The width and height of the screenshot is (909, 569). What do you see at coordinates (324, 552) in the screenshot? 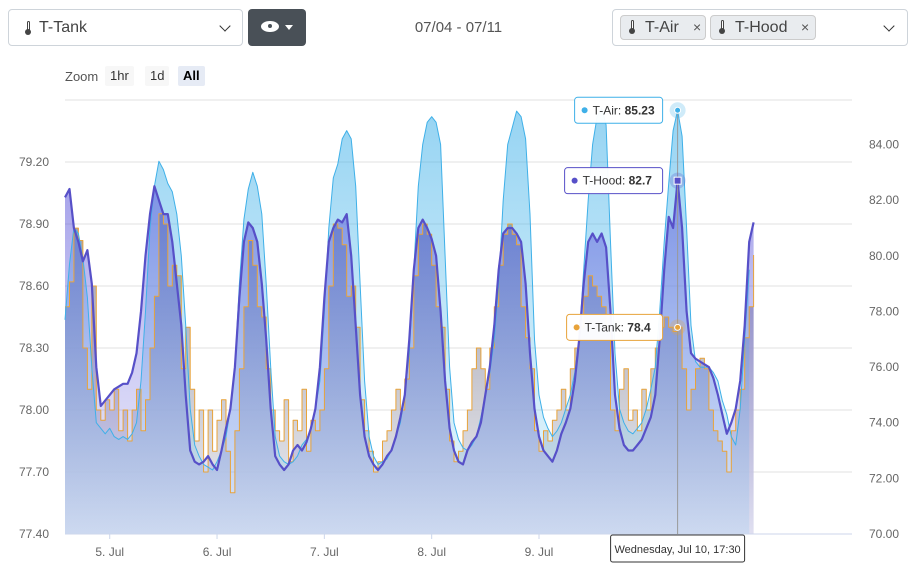
I see `x-tick-label: 7. Jul` at bounding box center [324, 552].